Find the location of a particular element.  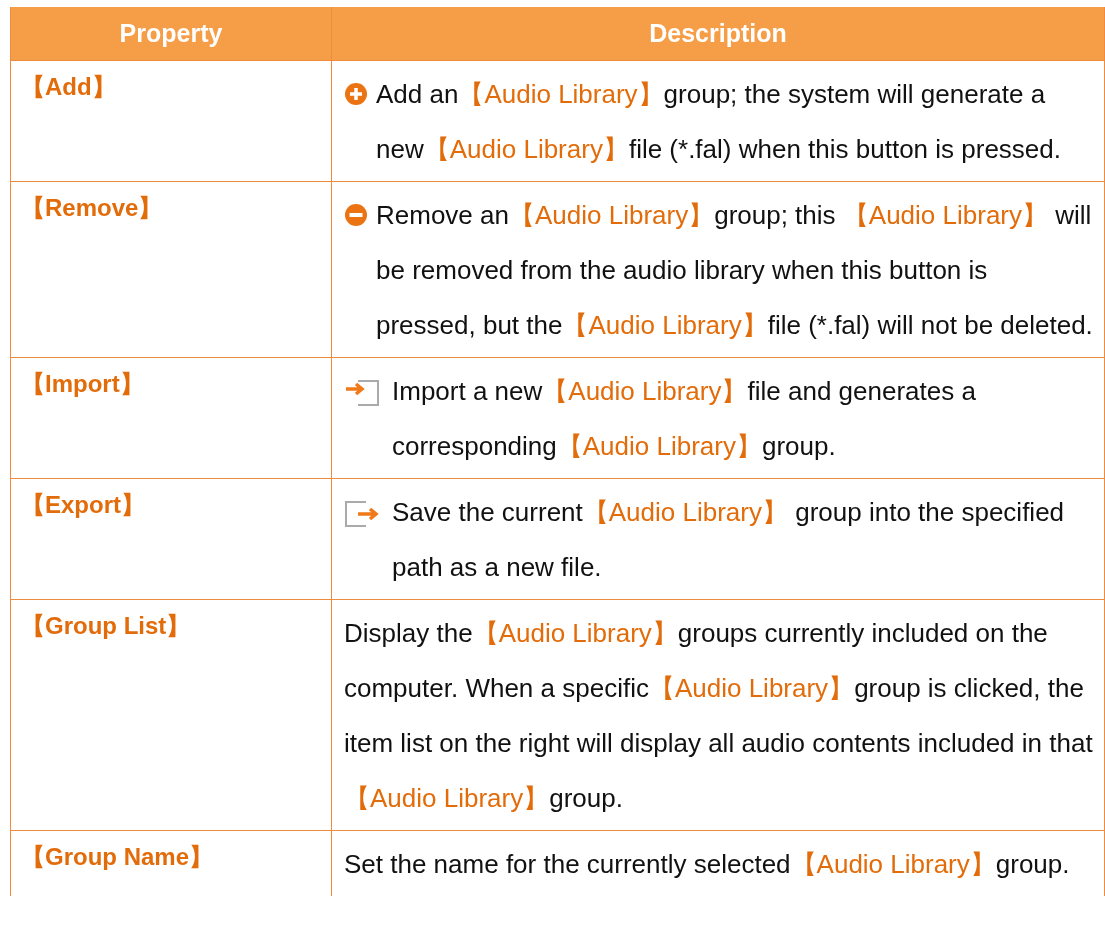

minus-circle-icon is located at coordinates (356, 215).